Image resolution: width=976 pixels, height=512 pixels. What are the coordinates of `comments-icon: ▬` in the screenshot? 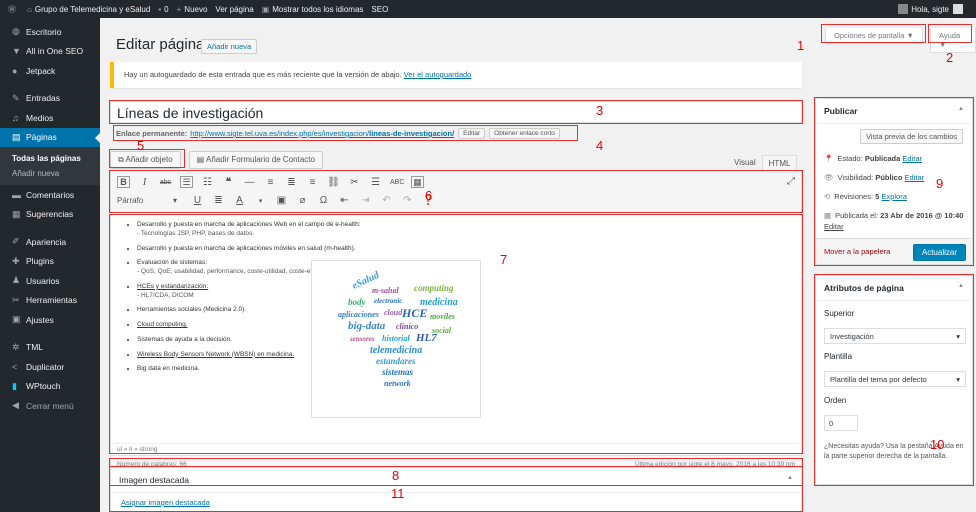 It's located at (16, 194).